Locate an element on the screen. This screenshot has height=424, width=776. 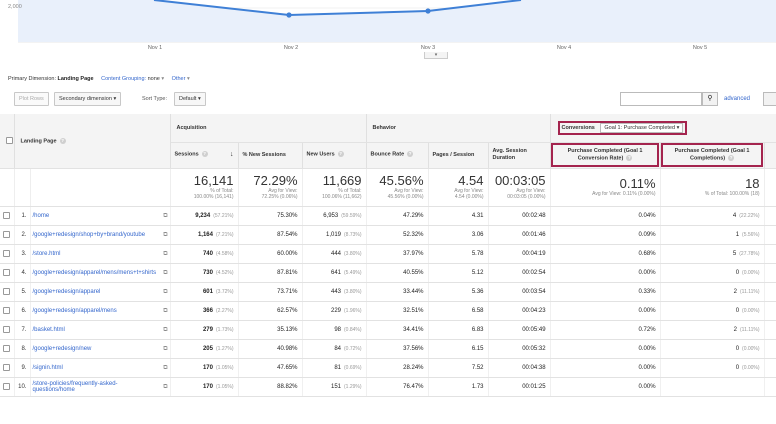
primary-dimension-label: Primary Dimension: is located at coordinates (32, 79).